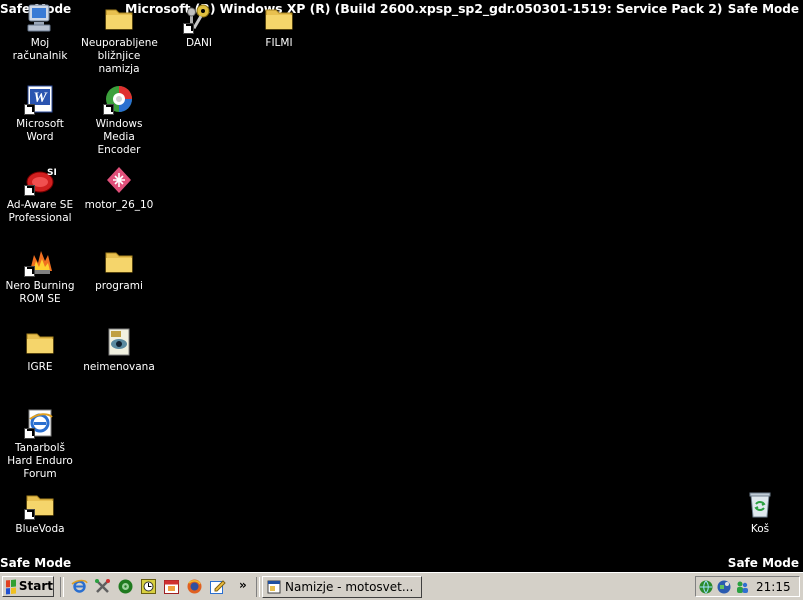 Image resolution: width=803 pixels, height=600 pixels. Describe the element at coordinates (40, 261) in the screenshot. I see `nero-icon` at that location.